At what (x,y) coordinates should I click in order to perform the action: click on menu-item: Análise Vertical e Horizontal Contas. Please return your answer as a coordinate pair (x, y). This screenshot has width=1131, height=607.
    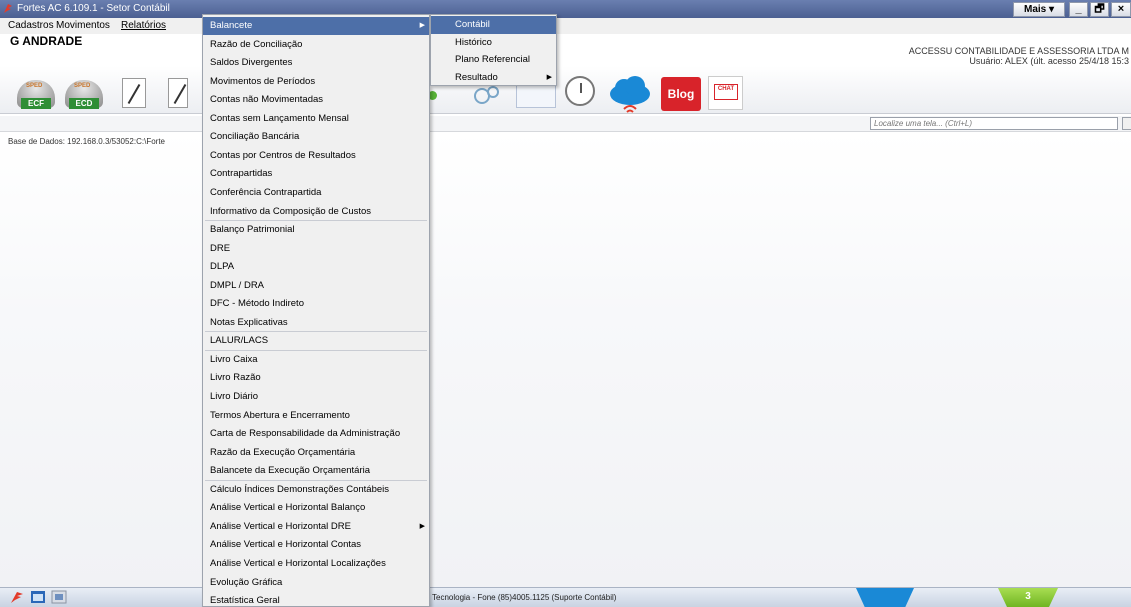
    Looking at the image, I should click on (316, 545).